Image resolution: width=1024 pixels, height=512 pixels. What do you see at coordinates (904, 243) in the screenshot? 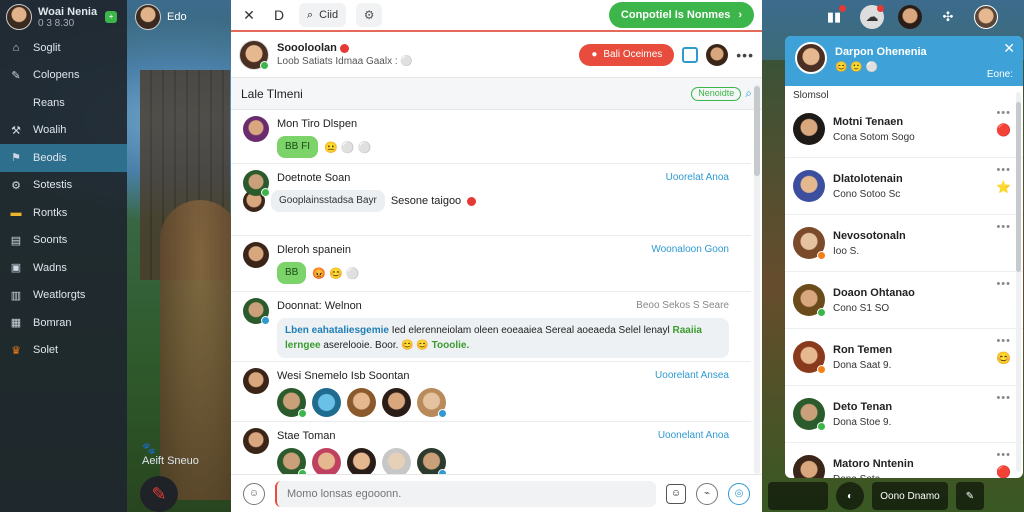
I see `friend-row: Nevosotonaln Ioo S. •••` at bounding box center [904, 243].